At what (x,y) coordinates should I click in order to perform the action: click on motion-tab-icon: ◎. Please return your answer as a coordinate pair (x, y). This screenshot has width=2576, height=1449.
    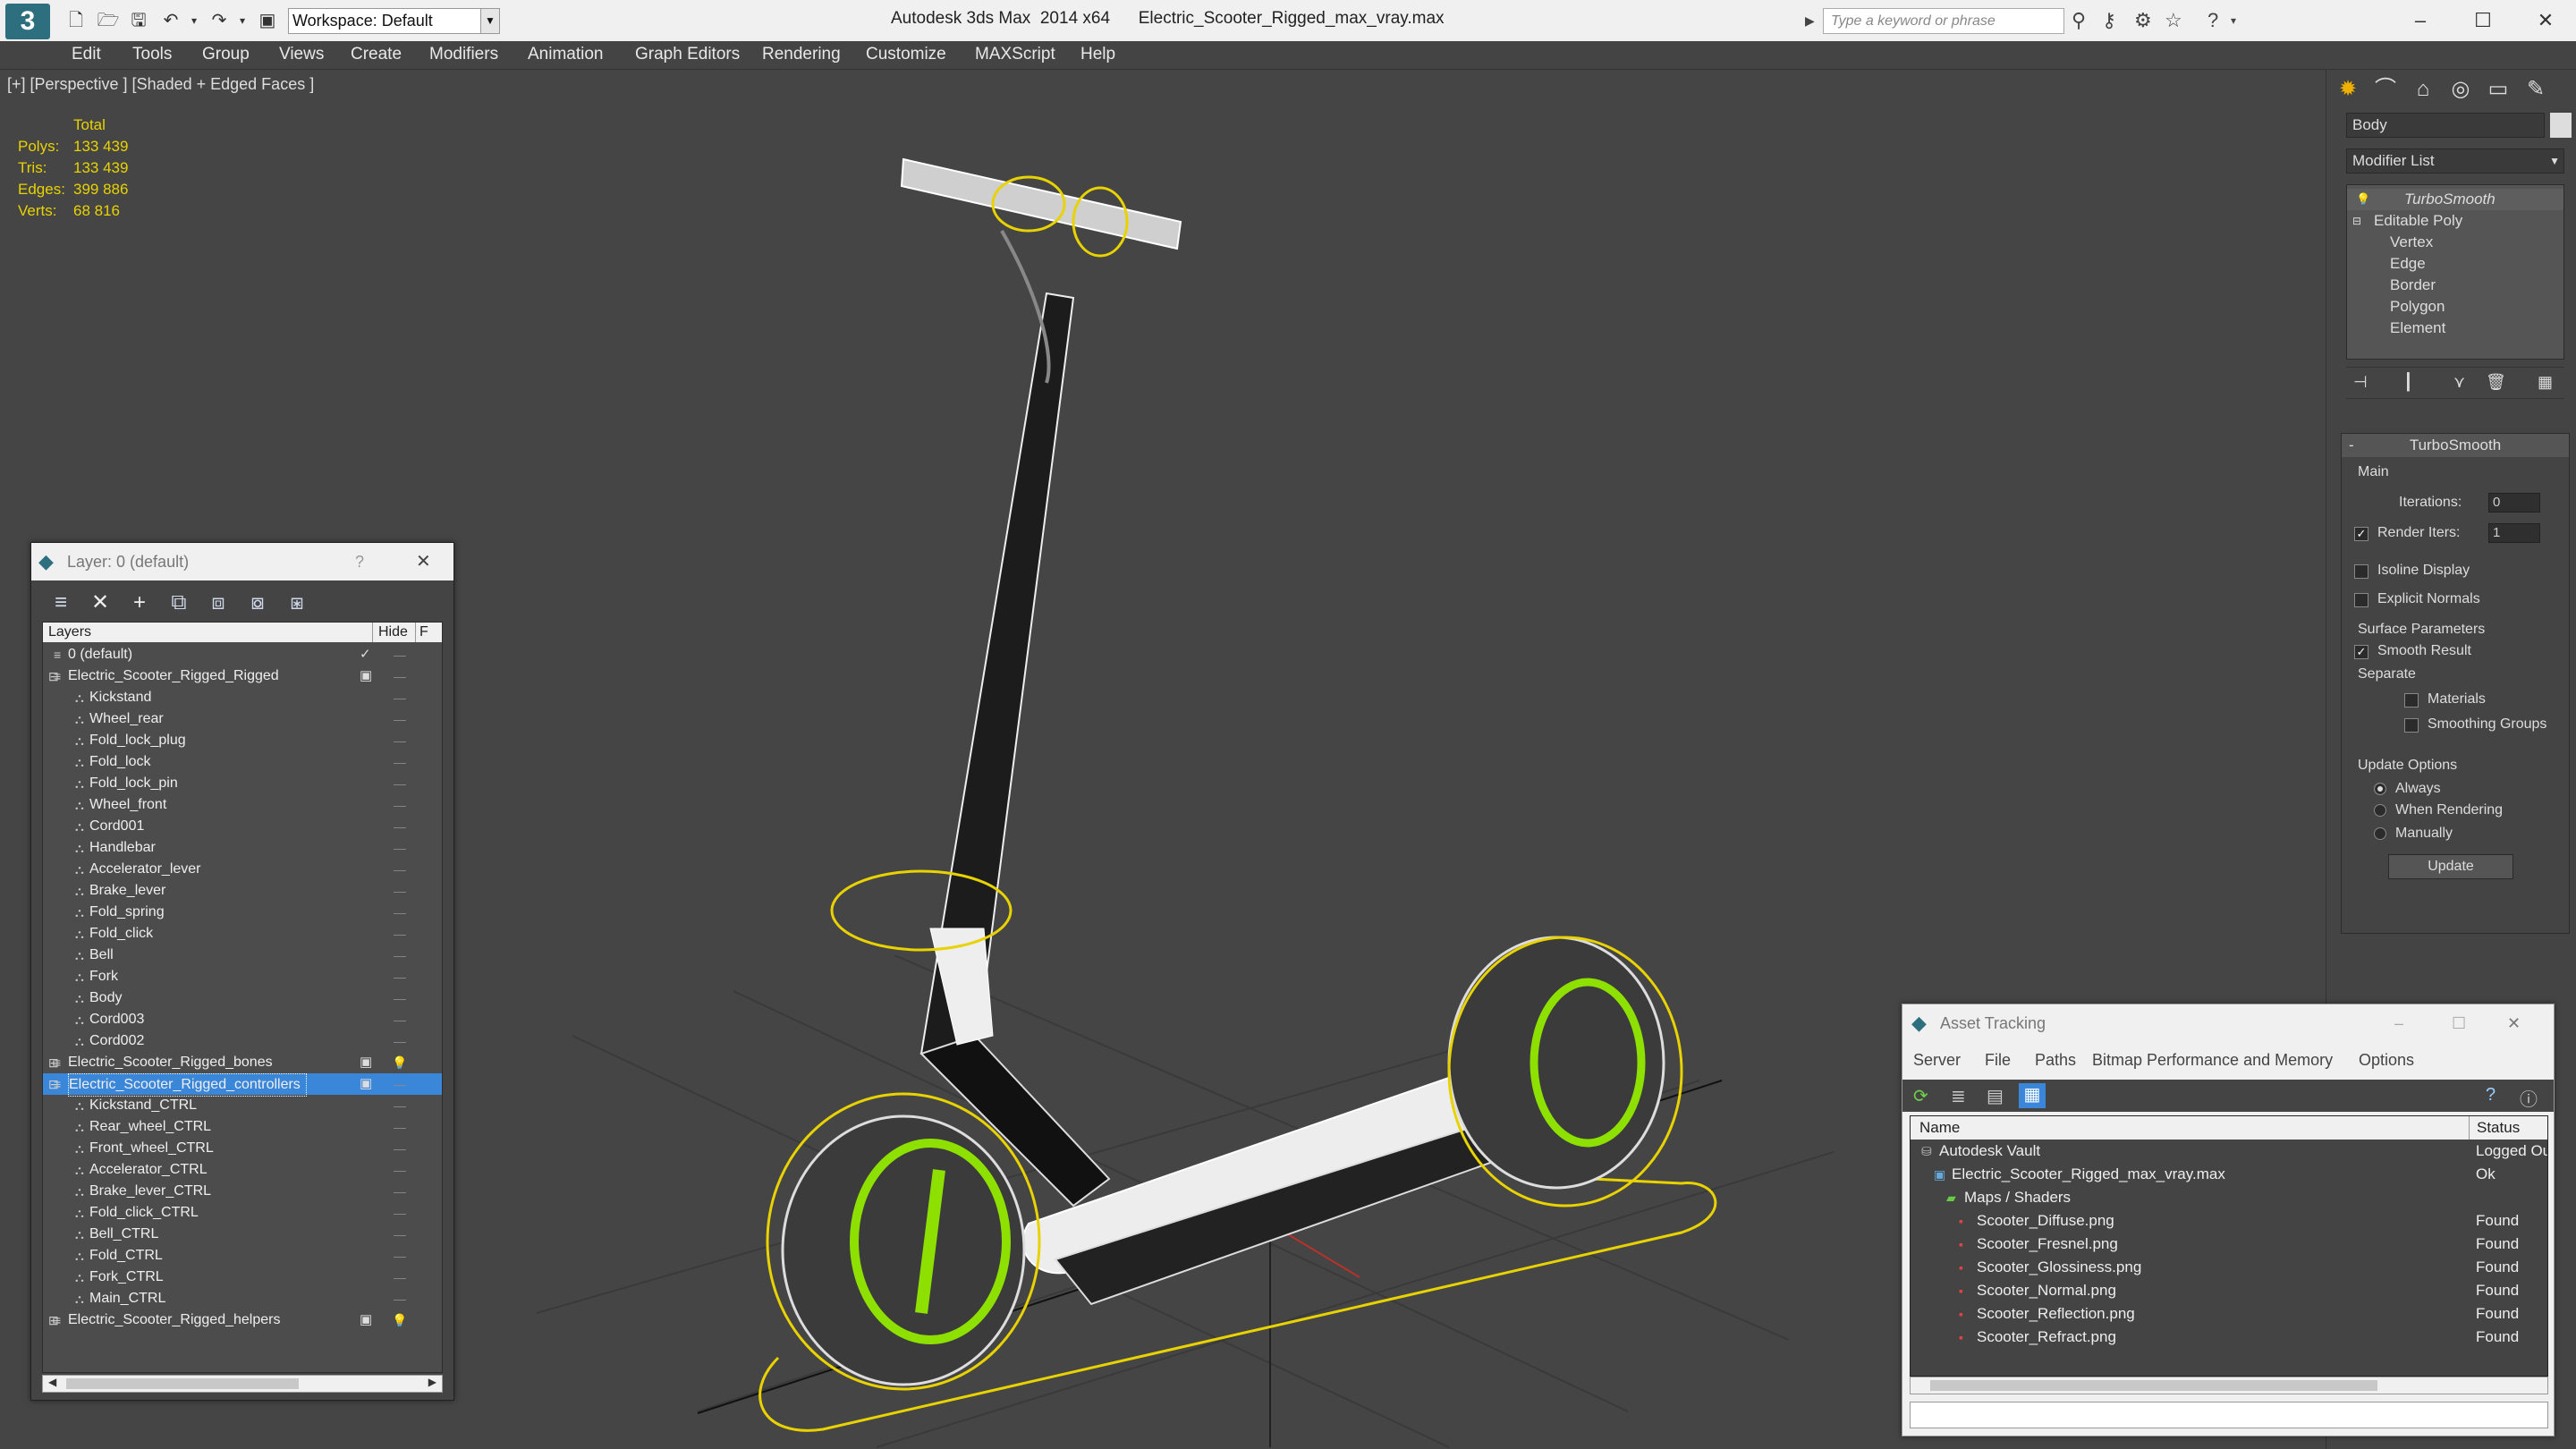
    Looking at the image, I should click on (2461, 89).